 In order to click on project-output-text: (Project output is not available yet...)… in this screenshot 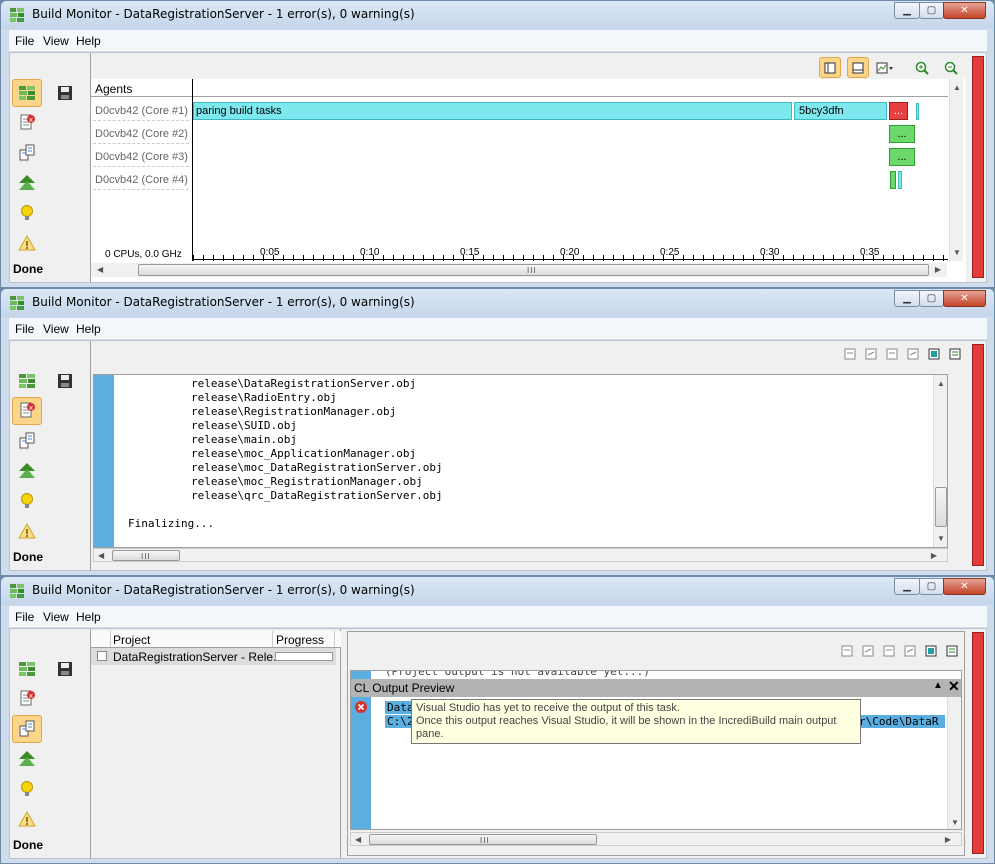, I will do `click(656, 750)`.